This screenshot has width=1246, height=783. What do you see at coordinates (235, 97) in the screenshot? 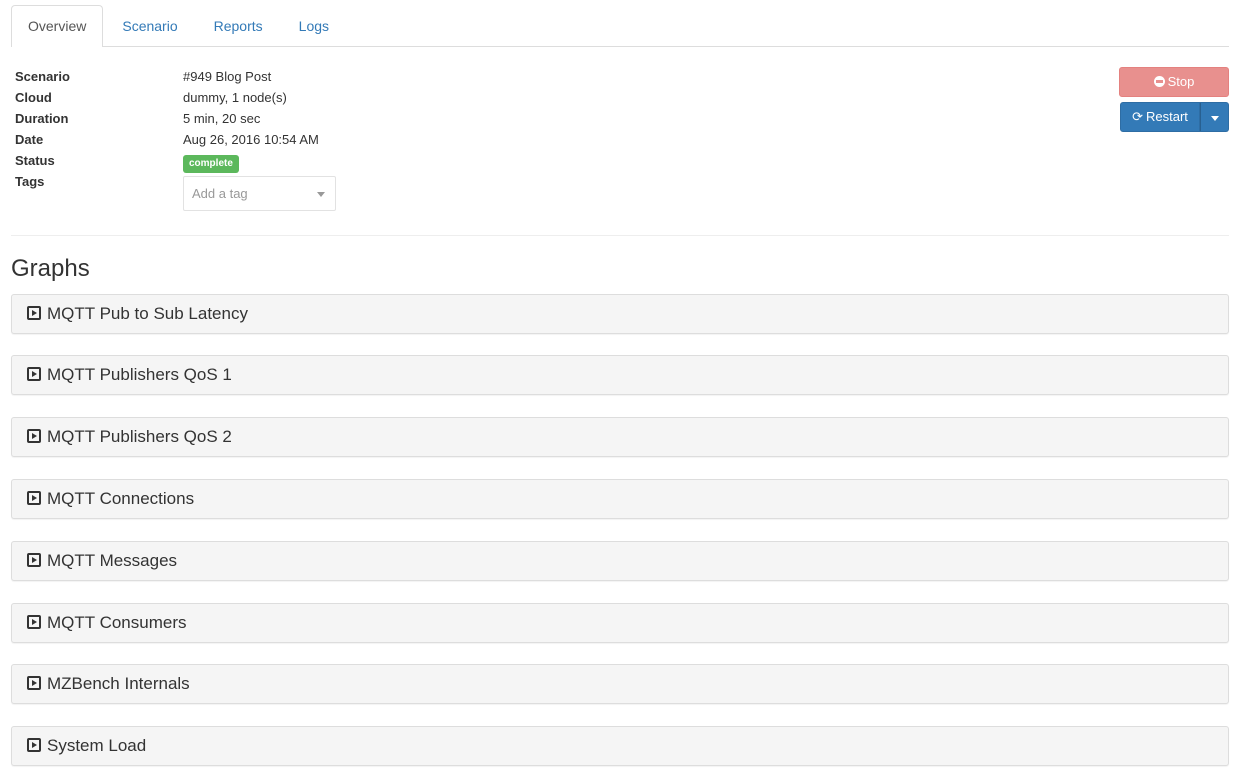
I see `cloud-value: dummy, 1 node(s)` at bounding box center [235, 97].